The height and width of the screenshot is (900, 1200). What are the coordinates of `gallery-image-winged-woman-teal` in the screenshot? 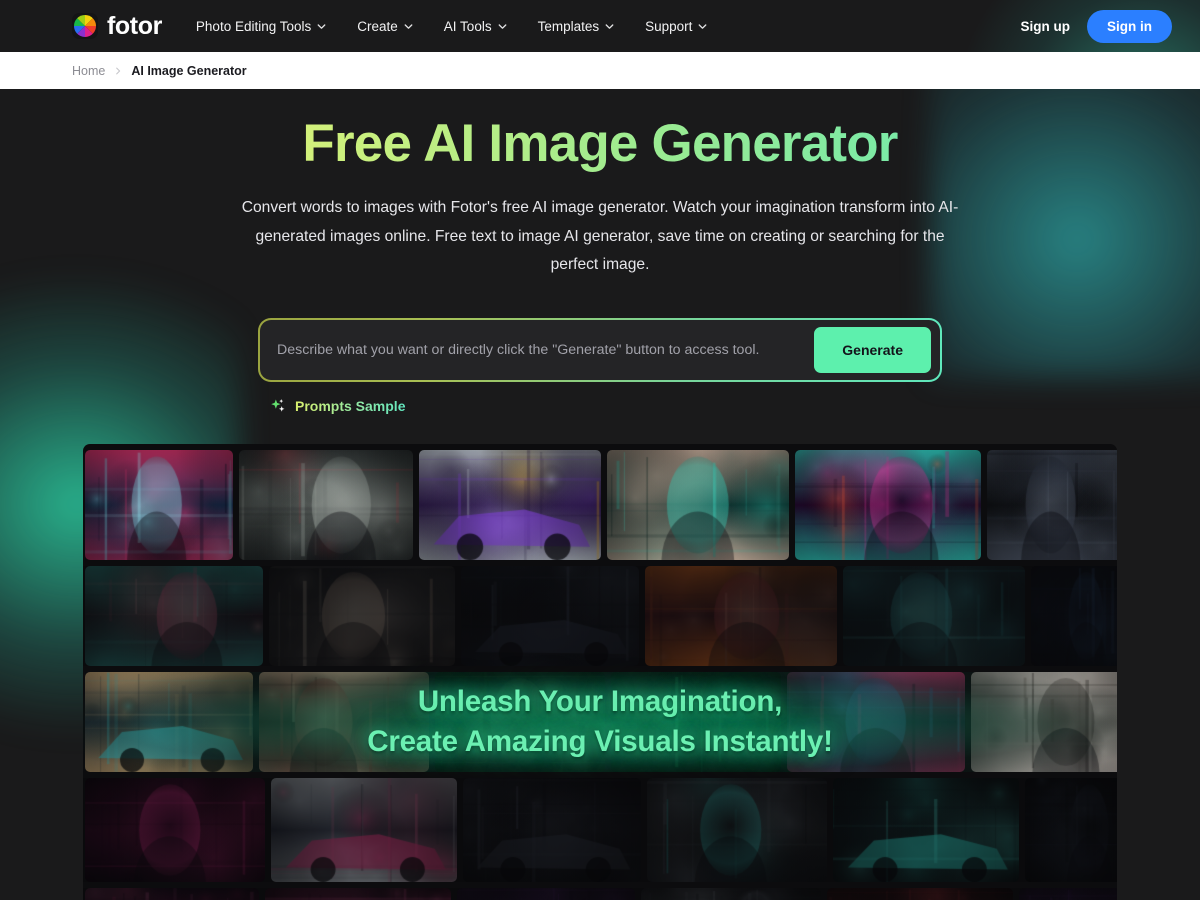 It's located at (698, 504).